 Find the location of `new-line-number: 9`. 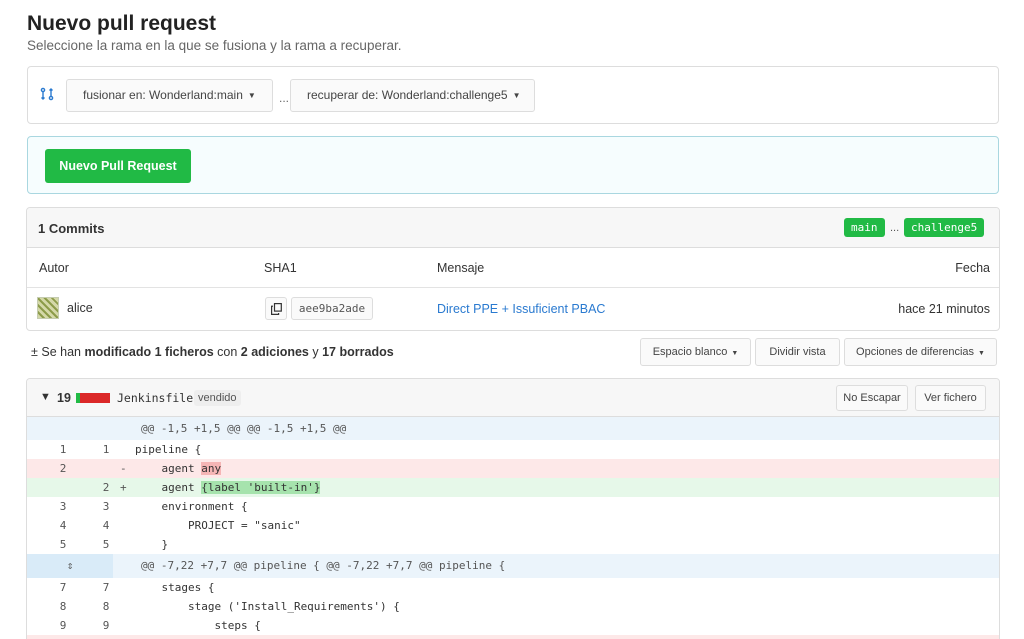

new-line-number: 9 is located at coordinates (106, 625).